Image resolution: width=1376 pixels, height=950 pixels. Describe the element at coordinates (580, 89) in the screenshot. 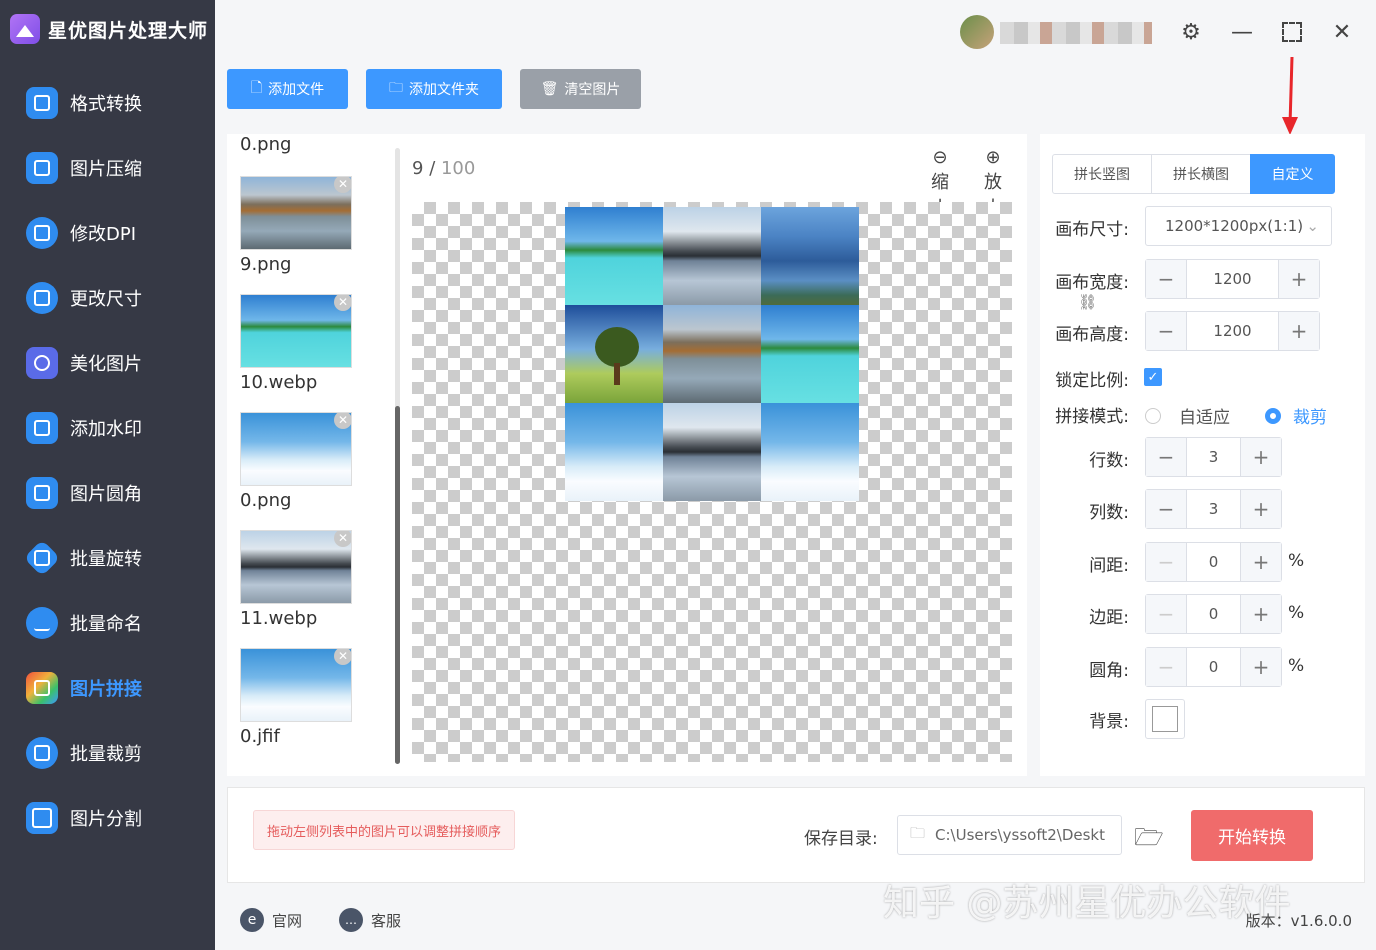

I see `clear-images-button: 🗑 清空图片` at that location.